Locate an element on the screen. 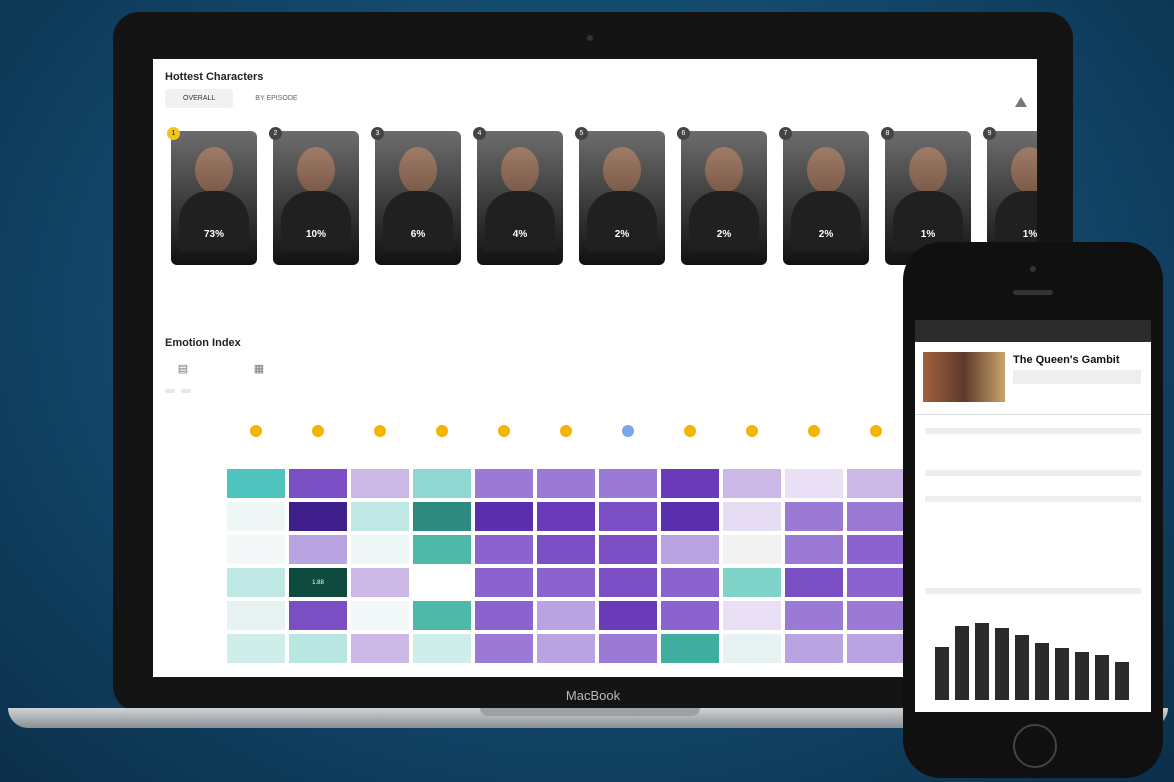 The image size is (1174, 782). tab-by-episode: BY EPISODE is located at coordinates (276, 98).